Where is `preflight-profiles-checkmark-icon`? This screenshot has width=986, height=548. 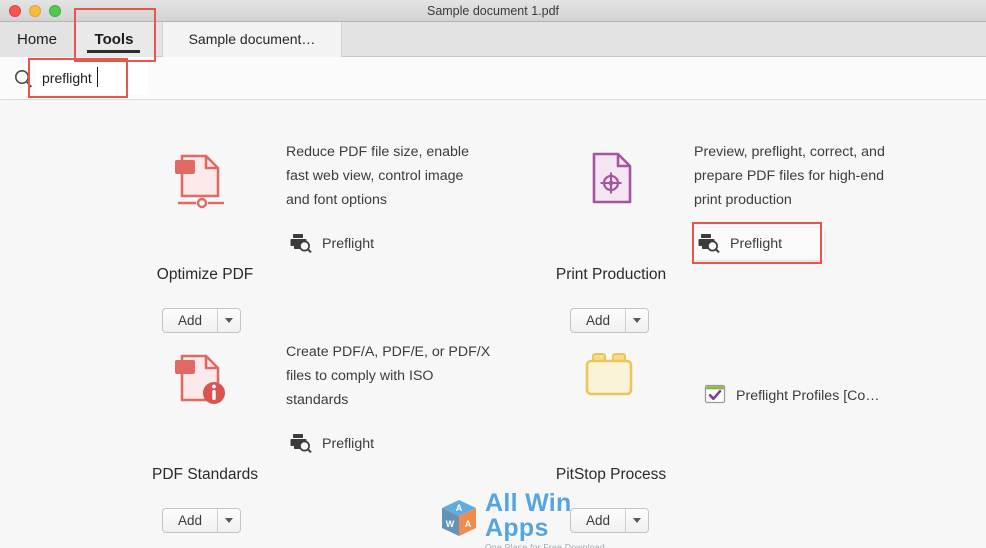
preflight-profiles-checkmark-icon is located at coordinates (715, 396).